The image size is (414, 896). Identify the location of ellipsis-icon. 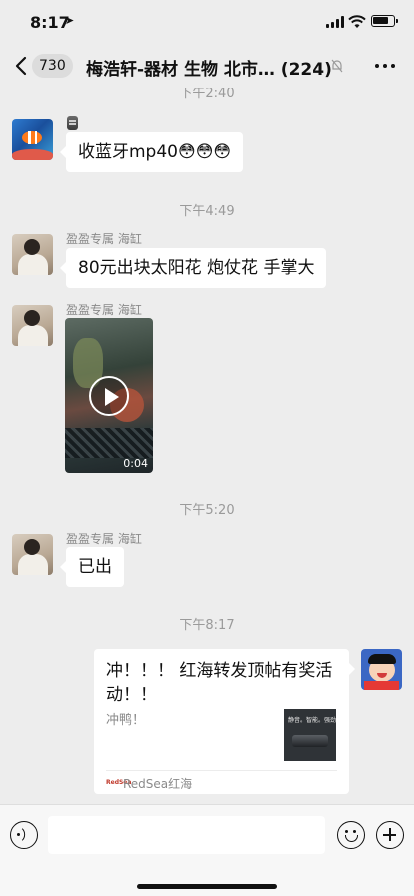
(386, 67).